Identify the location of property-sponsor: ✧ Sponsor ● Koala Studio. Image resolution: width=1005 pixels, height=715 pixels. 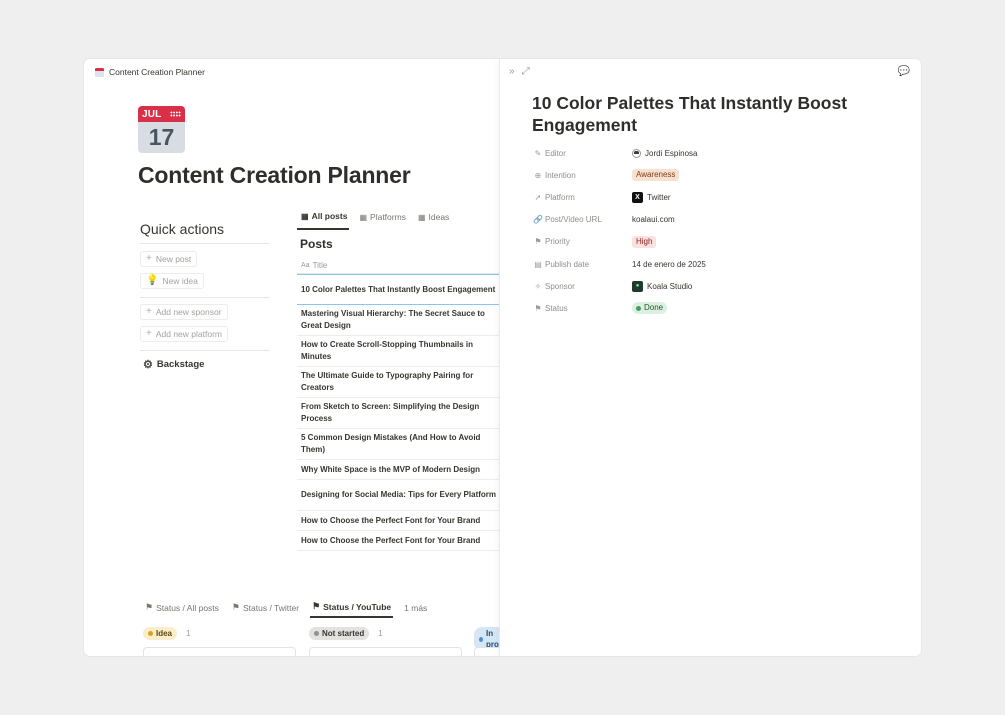
(713, 286).